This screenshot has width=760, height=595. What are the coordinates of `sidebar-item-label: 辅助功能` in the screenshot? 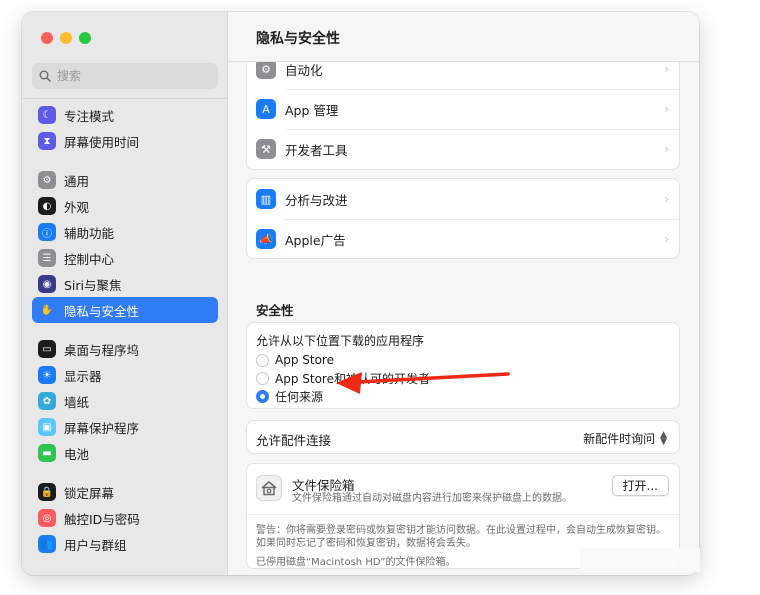 It's located at (89, 233).